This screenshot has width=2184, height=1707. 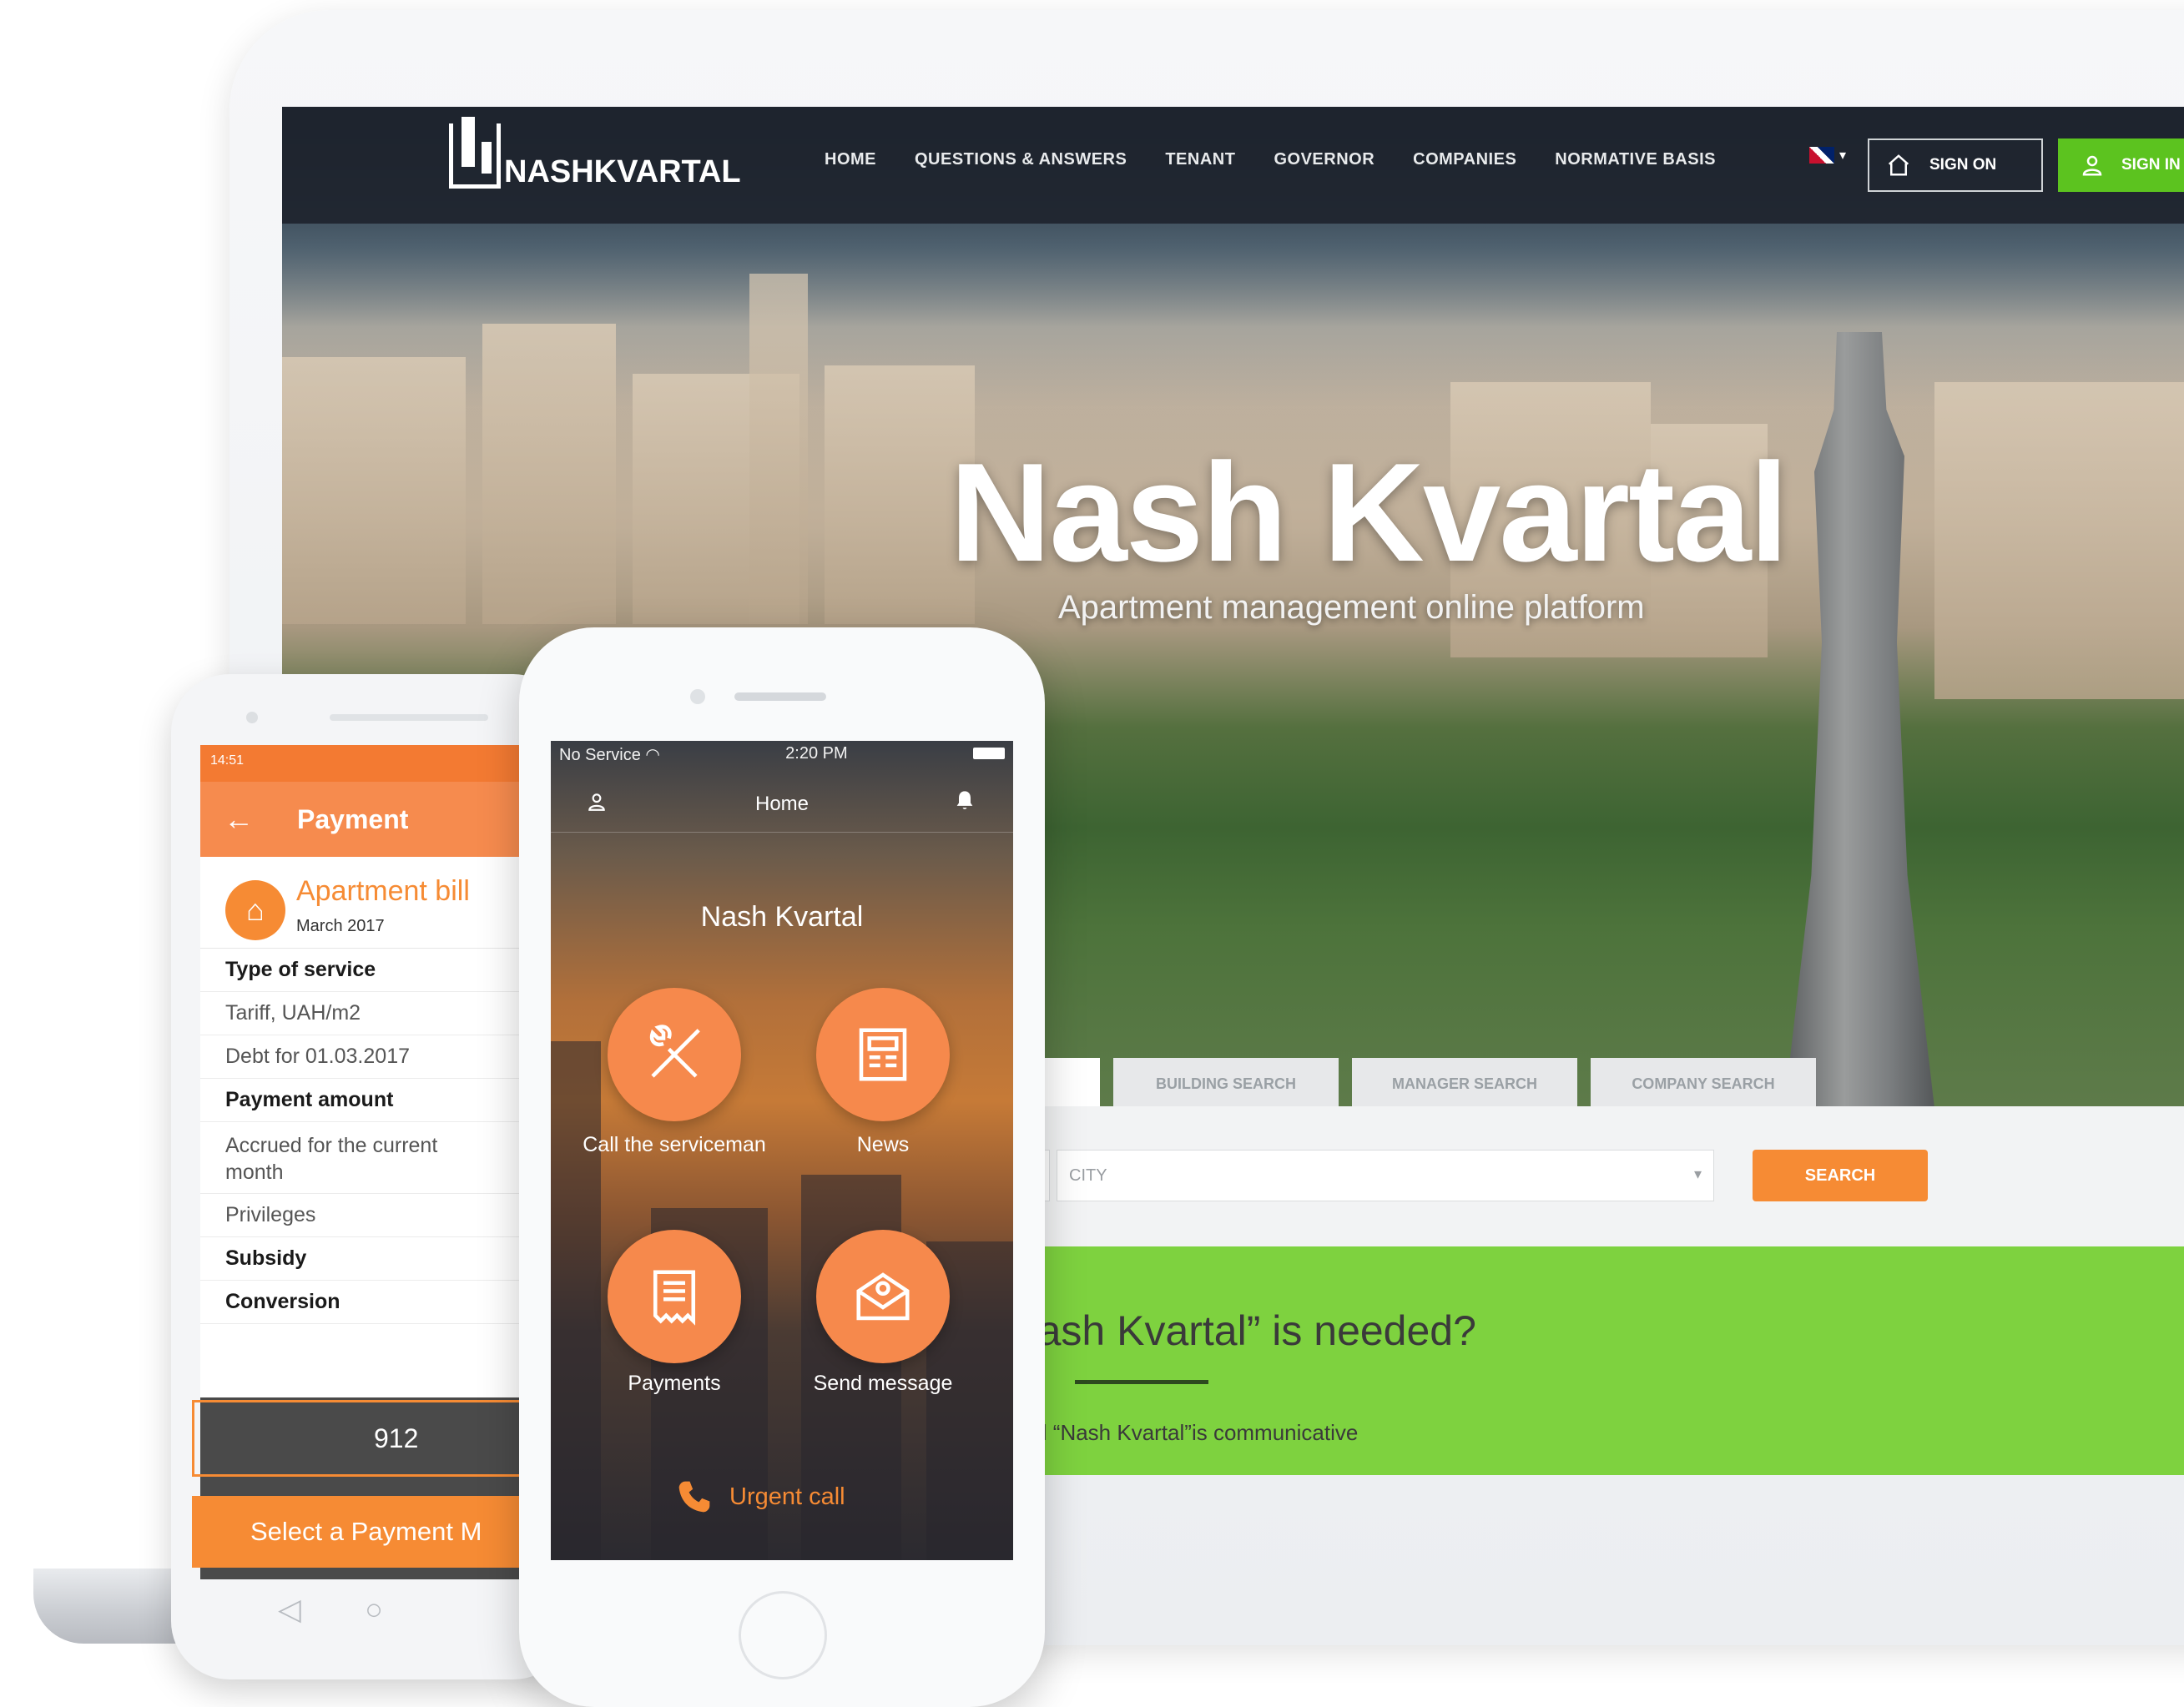 What do you see at coordinates (375, 1014) in the screenshot?
I see `row-tariff: Tariff, UAH/m2` at bounding box center [375, 1014].